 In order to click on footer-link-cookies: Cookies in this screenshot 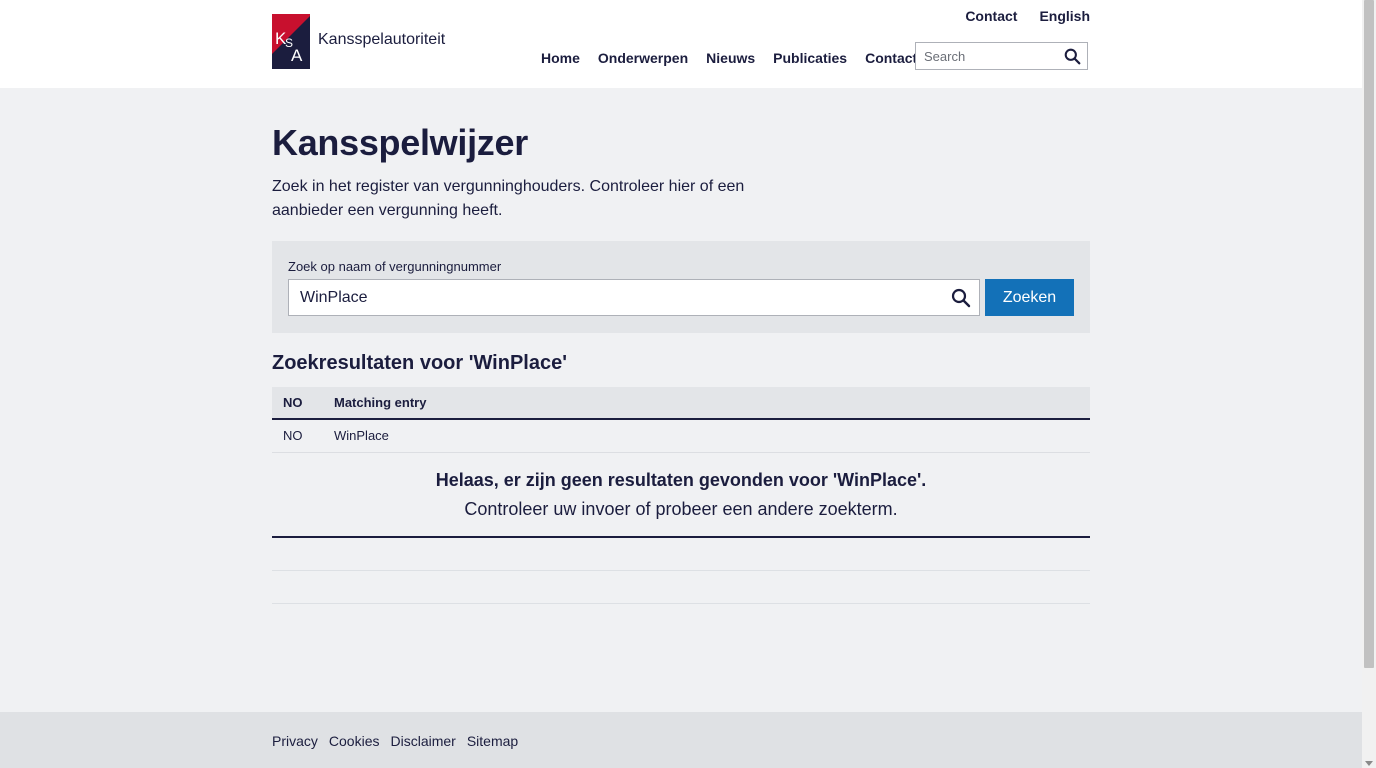, I will do `click(354, 741)`.